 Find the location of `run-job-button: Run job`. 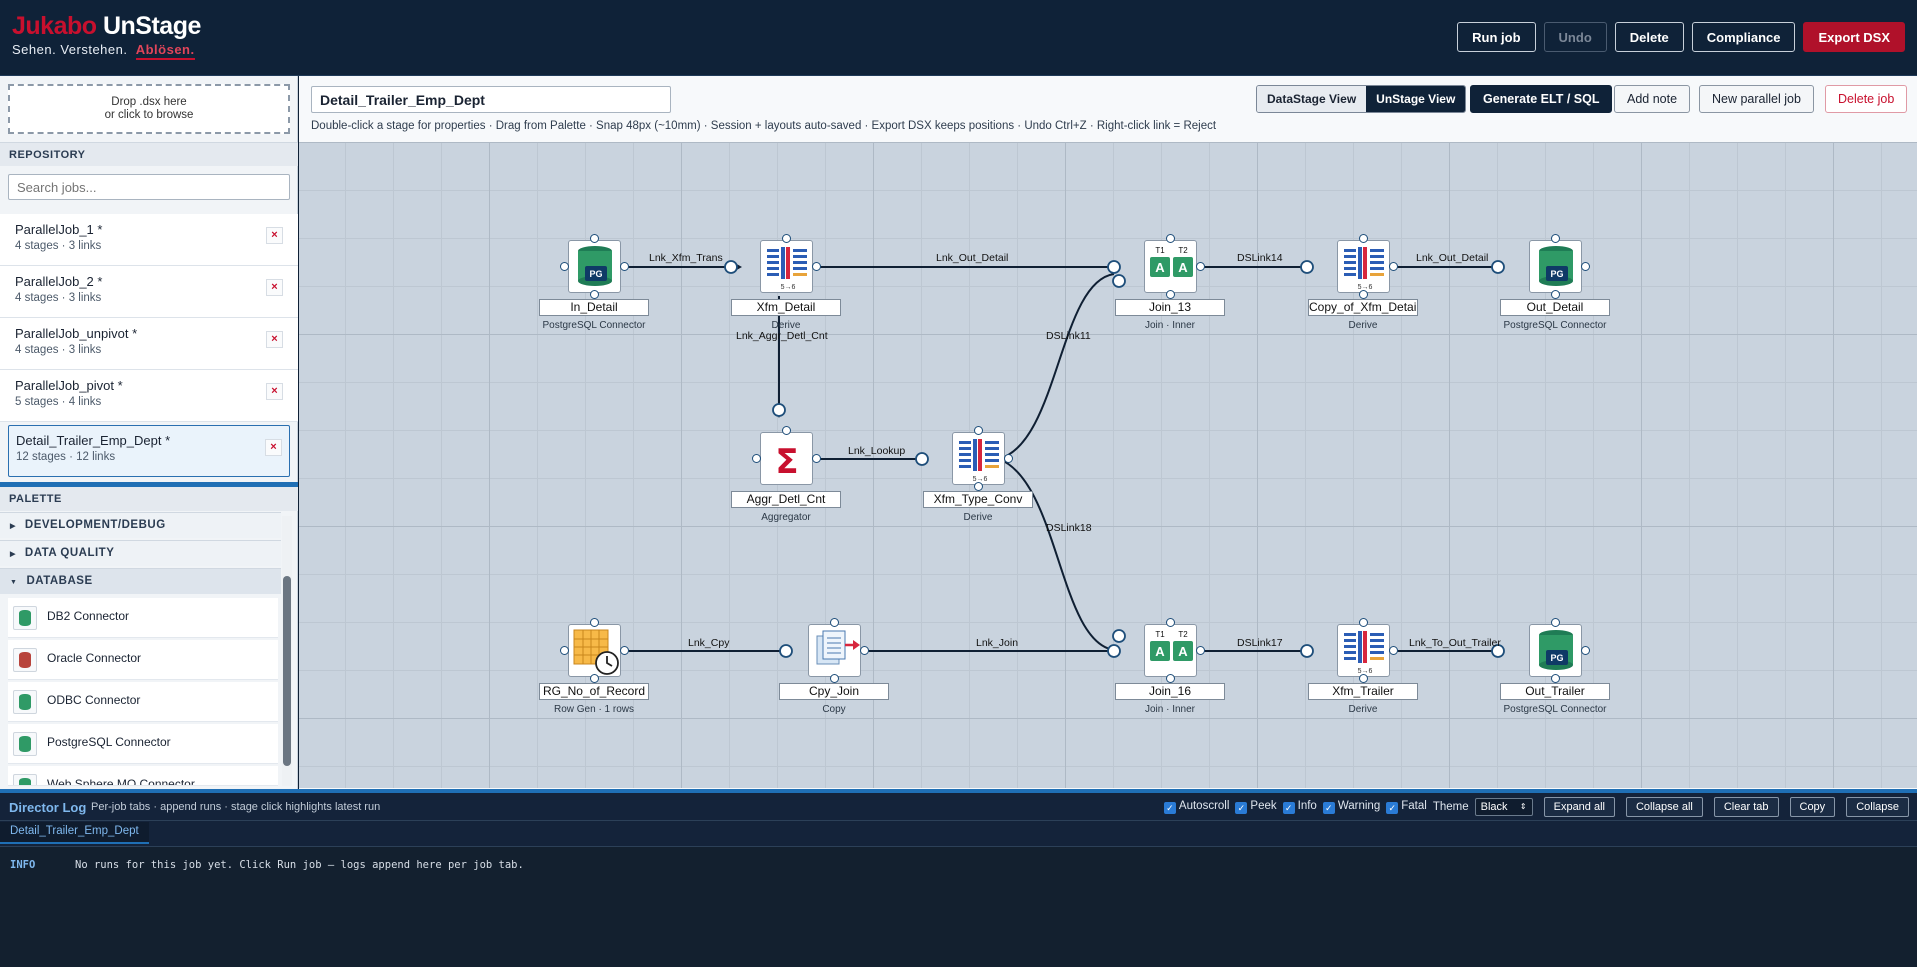

run-job-button: Run job is located at coordinates (1496, 37).